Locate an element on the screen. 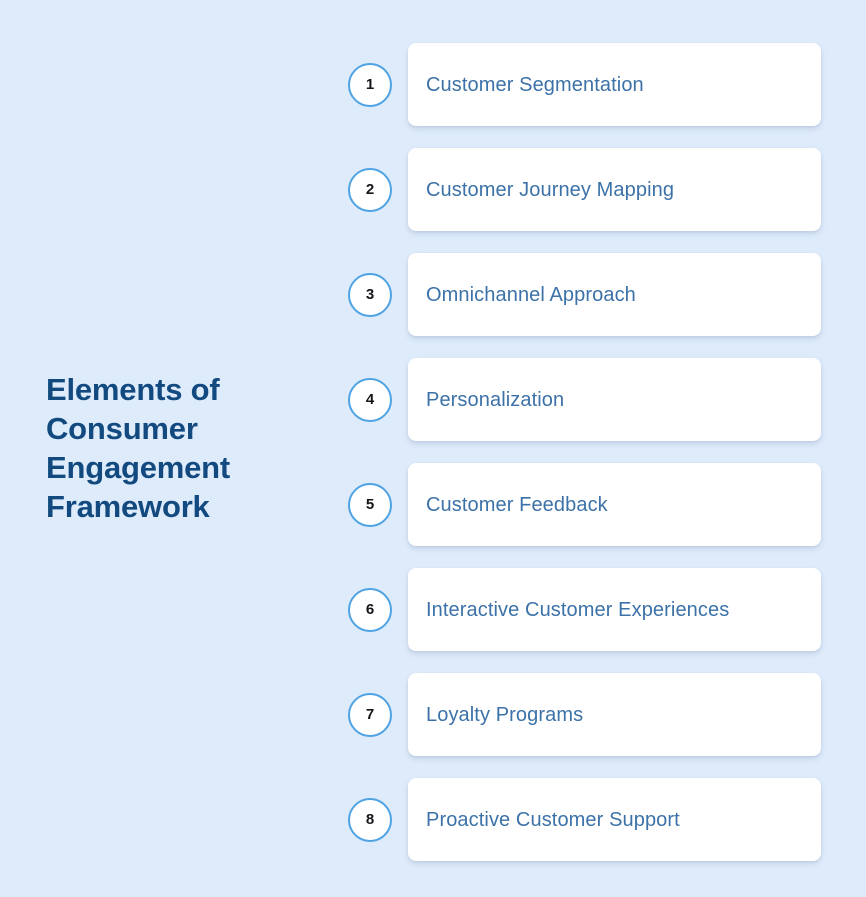 This screenshot has width=866, height=897. list-item: 1 Customer Segmentation is located at coordinates (584, 84).